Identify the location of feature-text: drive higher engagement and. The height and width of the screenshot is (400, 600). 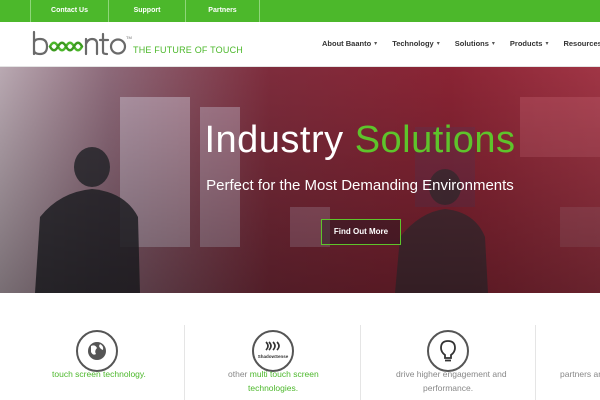
(451, 374).